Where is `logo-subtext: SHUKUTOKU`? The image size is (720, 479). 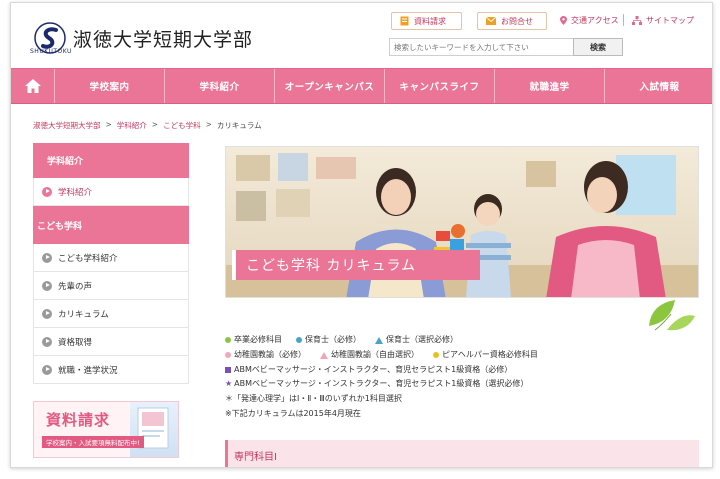 logo-subtext: SHUKUTOKU is located at coordinates (51, 51).